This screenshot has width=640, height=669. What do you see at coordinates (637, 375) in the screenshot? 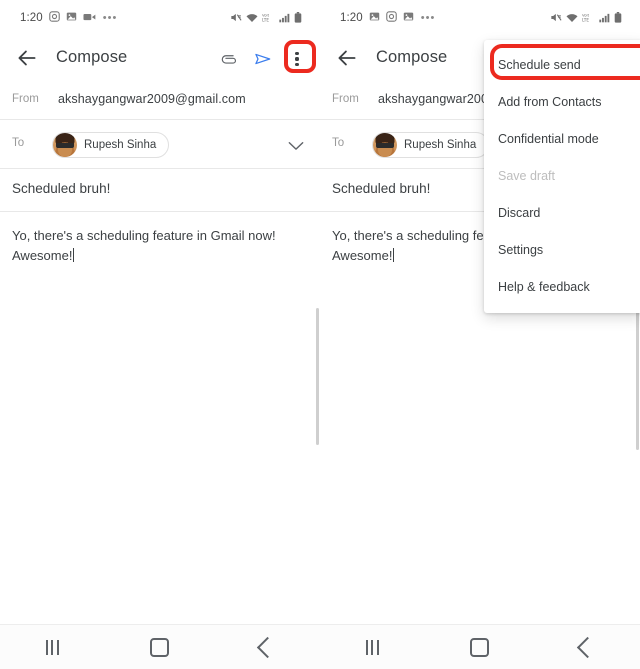
I see `panel-divider-right` at bounding box center [637, 375].